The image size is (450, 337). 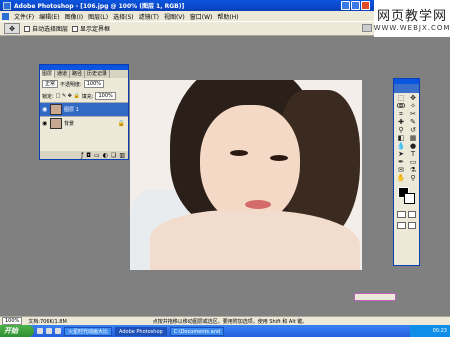 What do you see at coordinates (413, 178) in the screenshot?
I see `zoom-tool-icon: ⚲` at bounding box center [413, 178].